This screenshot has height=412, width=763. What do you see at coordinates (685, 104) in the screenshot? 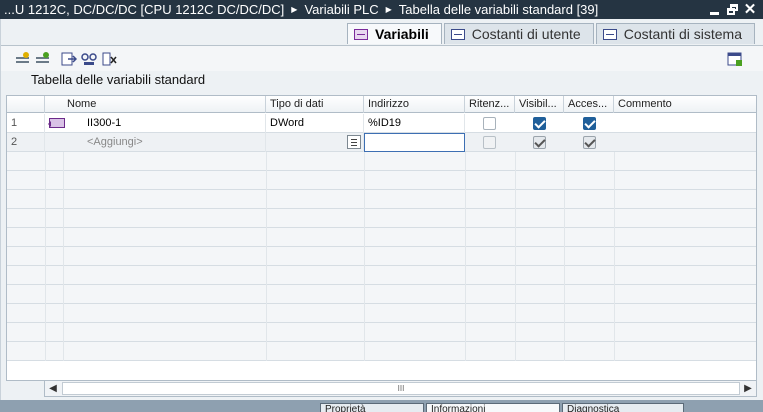
I see `header-commento: Commento` at bounding box center [685, 104].